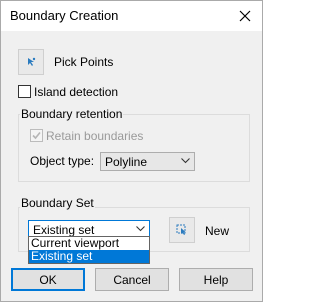 The image size is (320, 302). Describe the element at coordinates (89, 256) in the screenshot. I see `option-existing-set: Existing set` at that location.